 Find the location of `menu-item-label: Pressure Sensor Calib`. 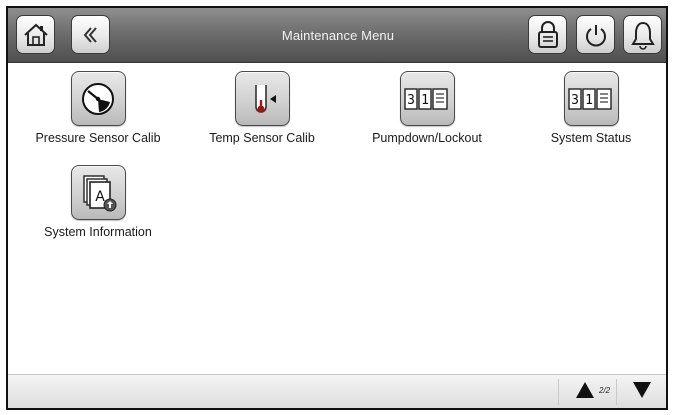

menu-item-label: Pressure Sensor Calib is located at coordinates (98, 138).